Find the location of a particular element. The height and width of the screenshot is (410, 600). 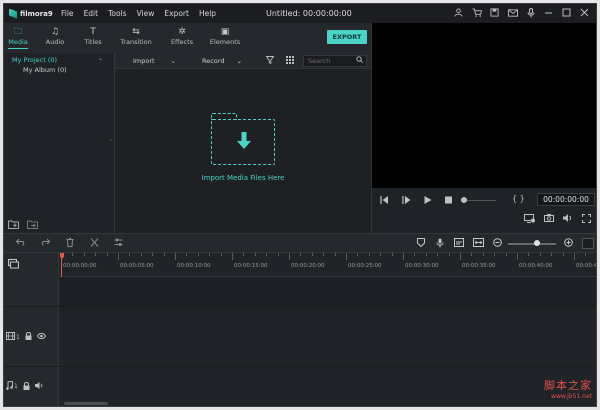

move-folder-icon is located at coordinates (32, 224).